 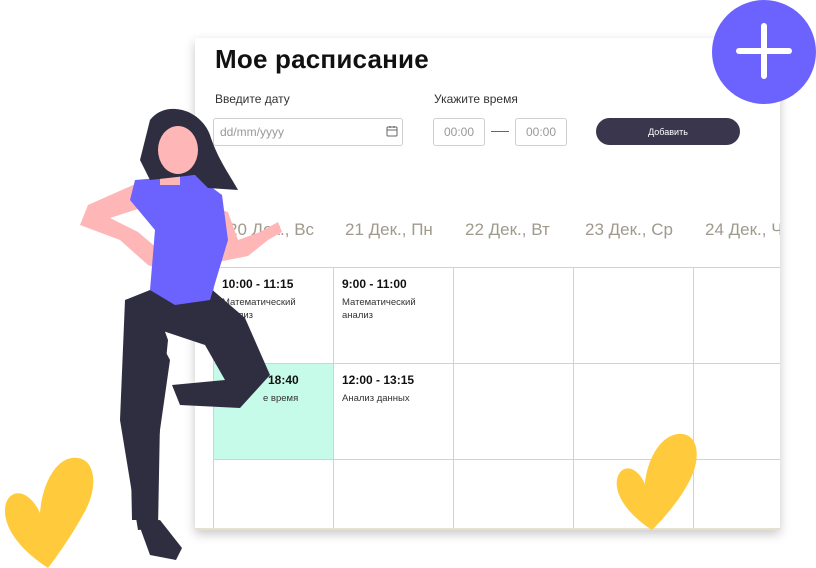 I want to click on date-label: Введите дату, so click(x=252, y=99).